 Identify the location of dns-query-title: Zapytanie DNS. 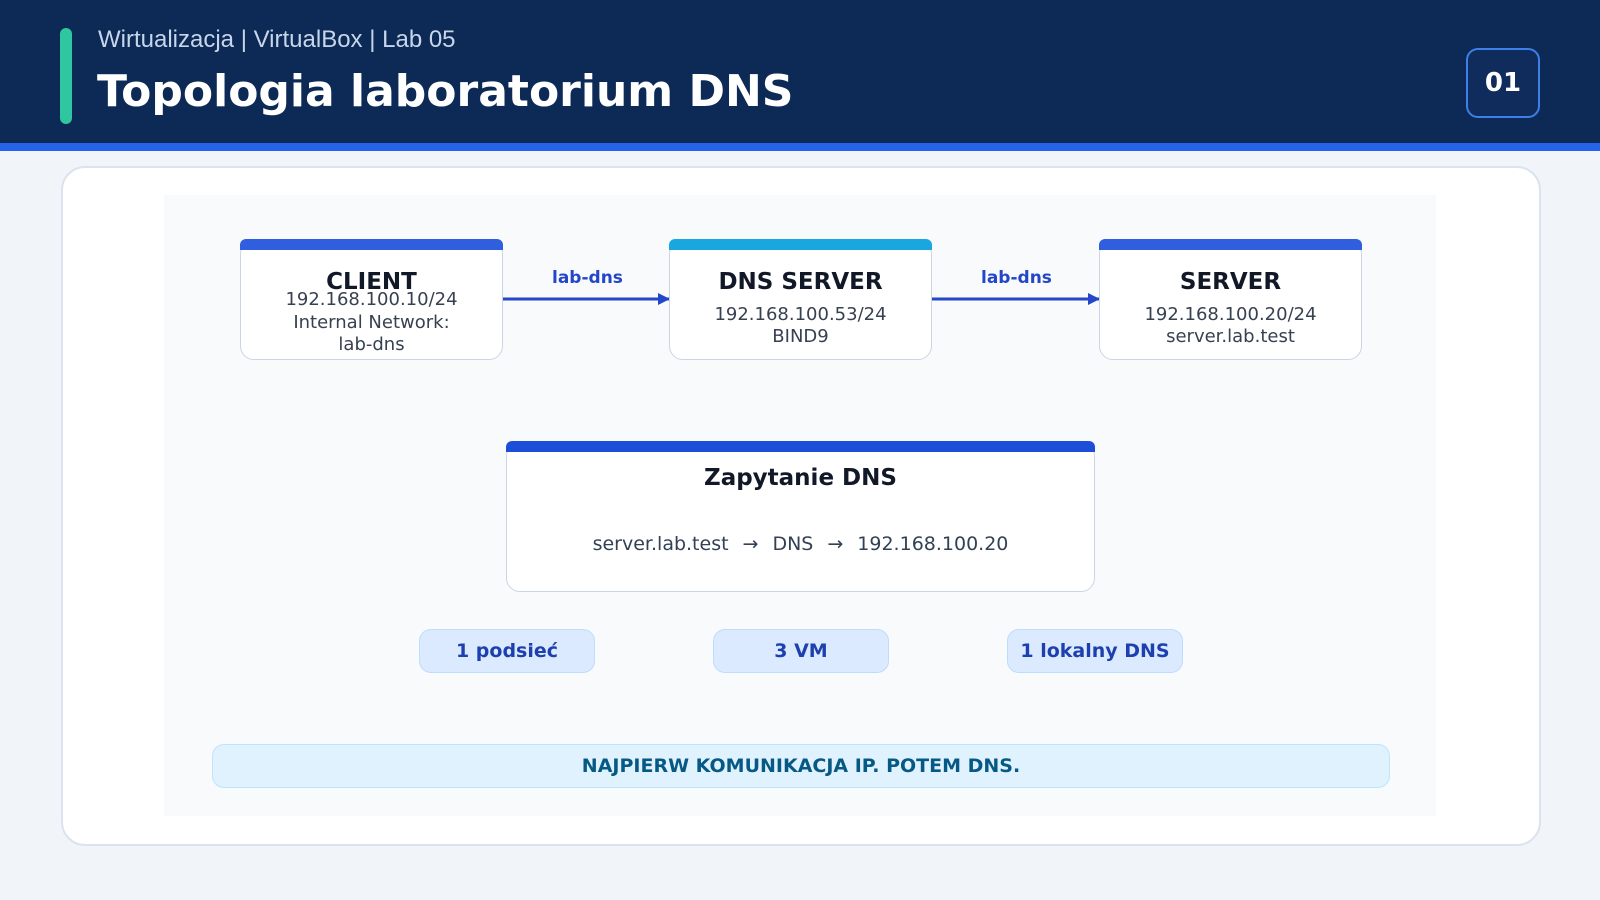
(800, 478).